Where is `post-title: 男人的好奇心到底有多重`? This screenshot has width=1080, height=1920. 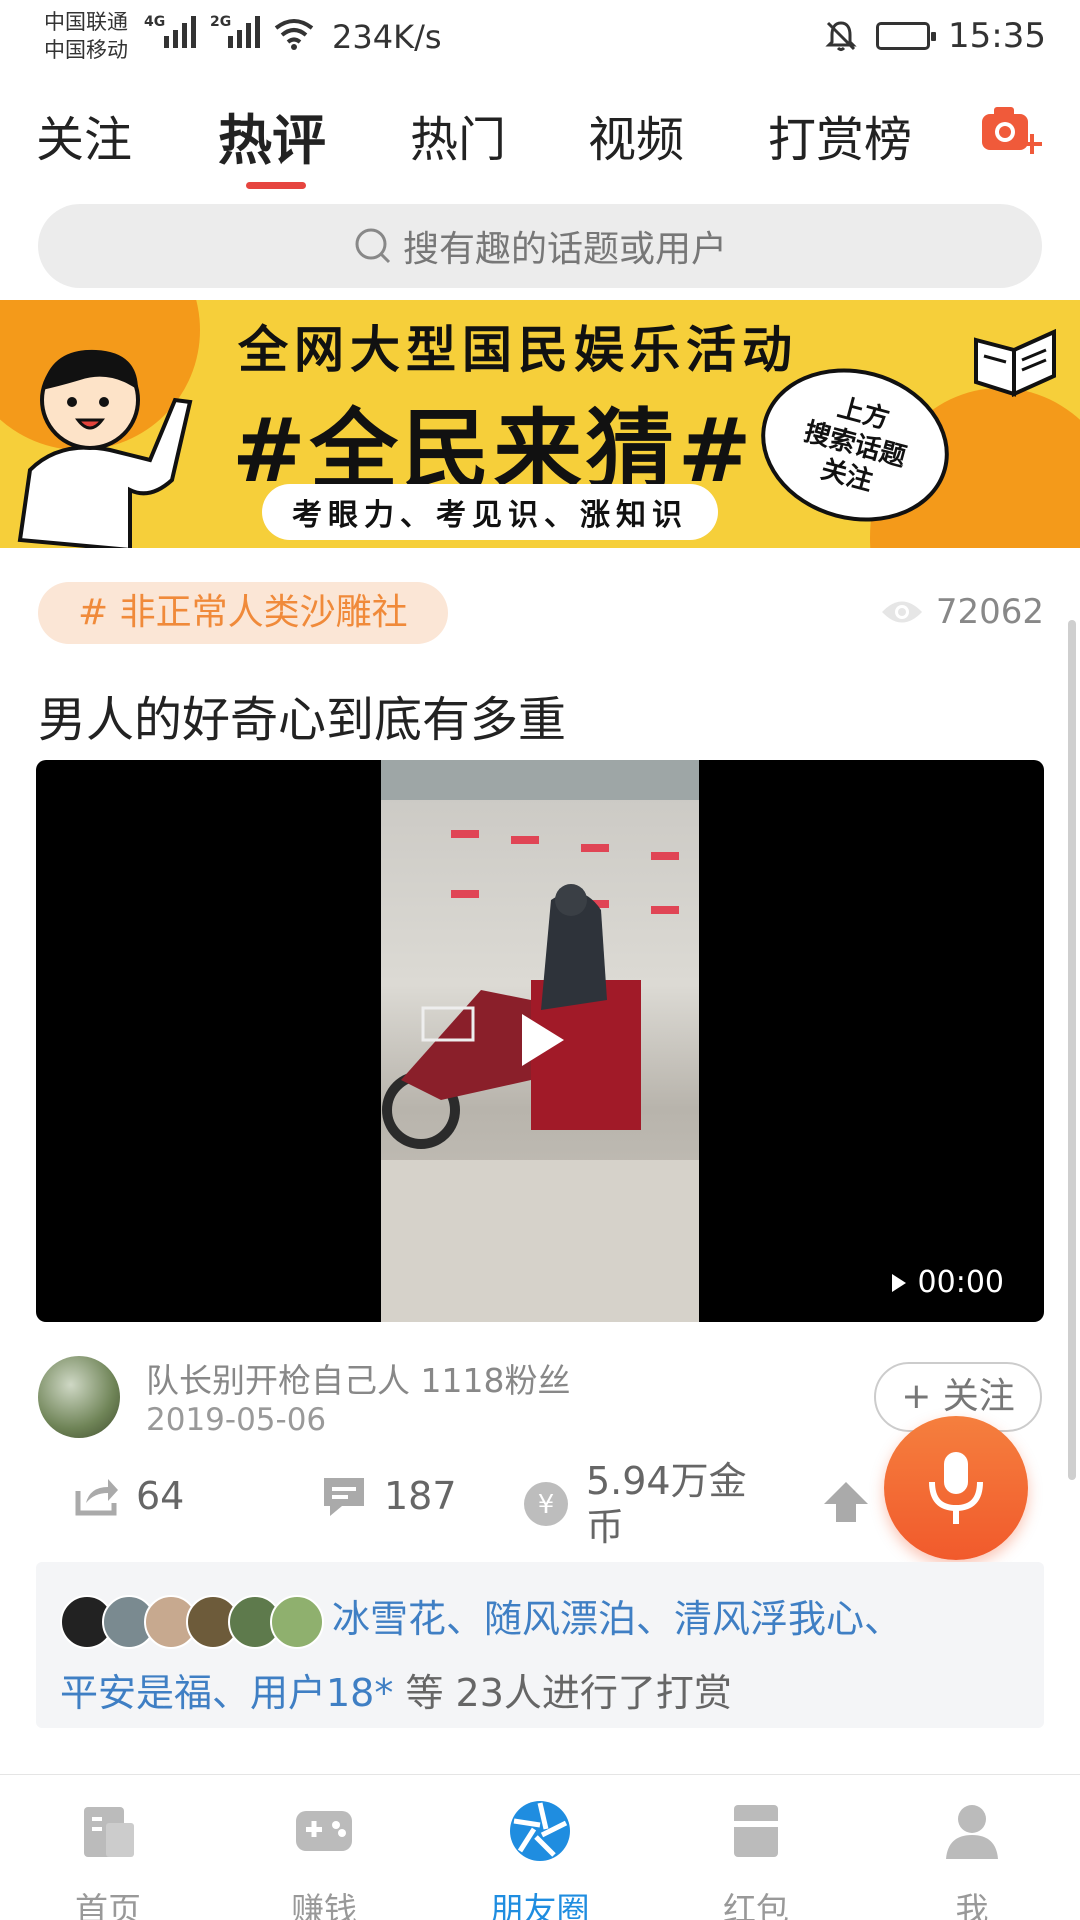 post-title: 男人的好奇心到底有多重 is located at coordinates (302, 715).